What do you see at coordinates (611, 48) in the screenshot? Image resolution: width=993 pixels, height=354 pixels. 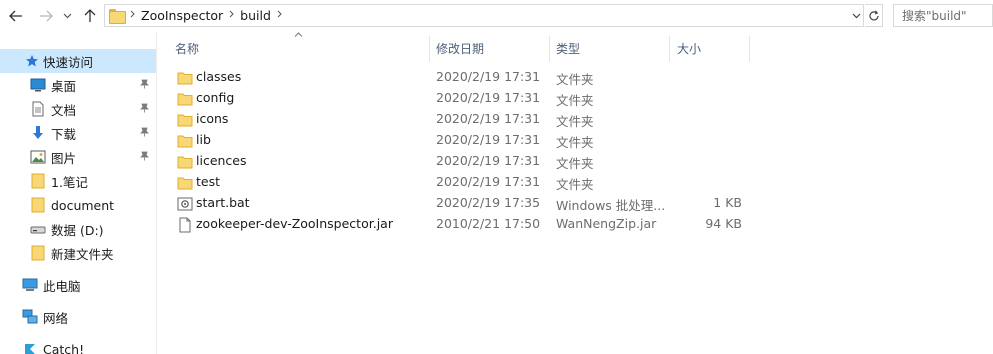 I see `column-header-type: 类型` at bounding box center [611, 48].